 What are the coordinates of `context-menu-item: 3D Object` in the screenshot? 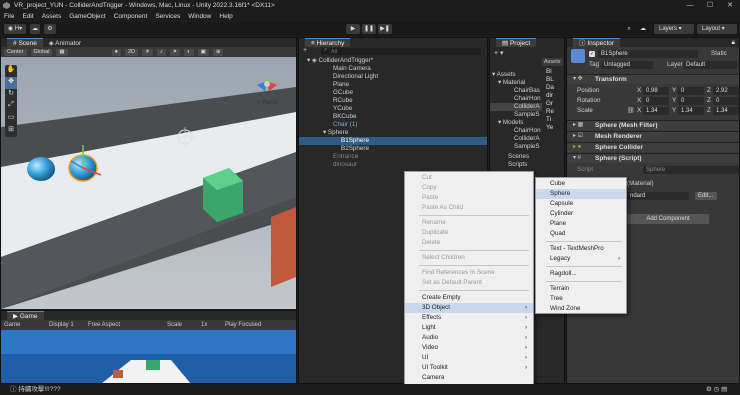 It's located at (469, 308).